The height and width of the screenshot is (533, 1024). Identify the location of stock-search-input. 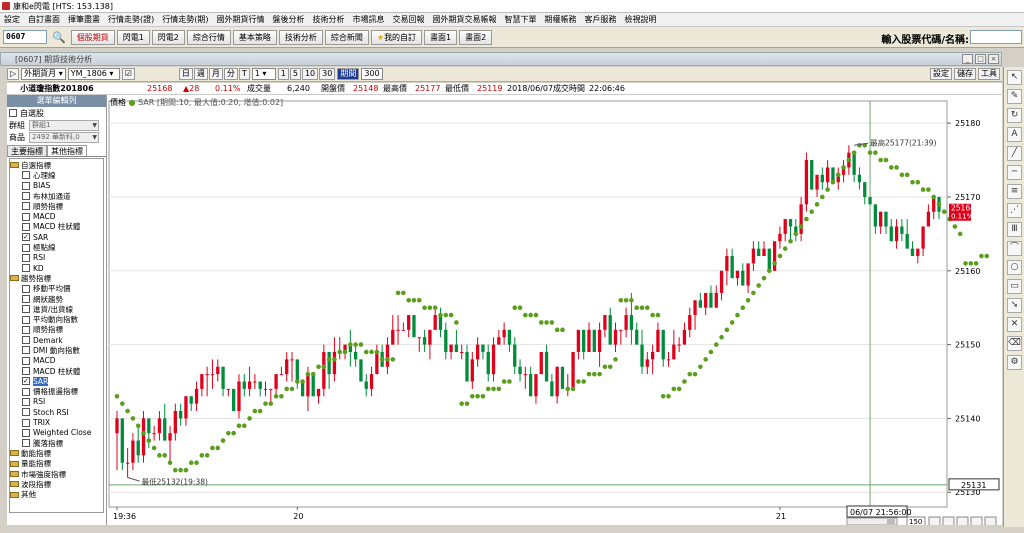
(996, 37).